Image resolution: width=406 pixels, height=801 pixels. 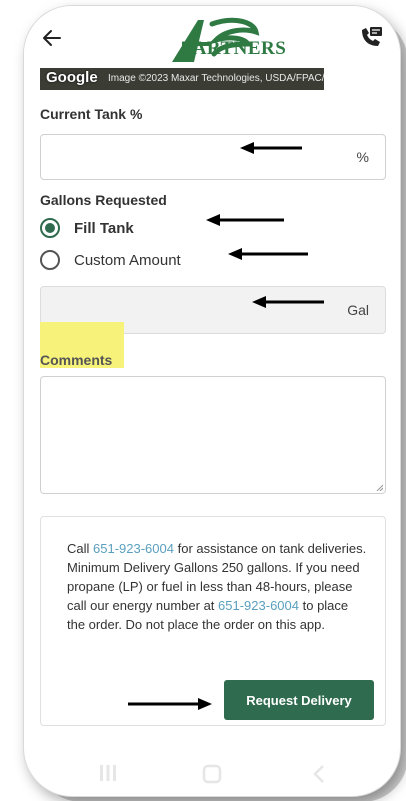 What do you see at coordinates (52, 38) in the screenshot?
I see `back-arrow-icon` at bounding box center [52, 38].